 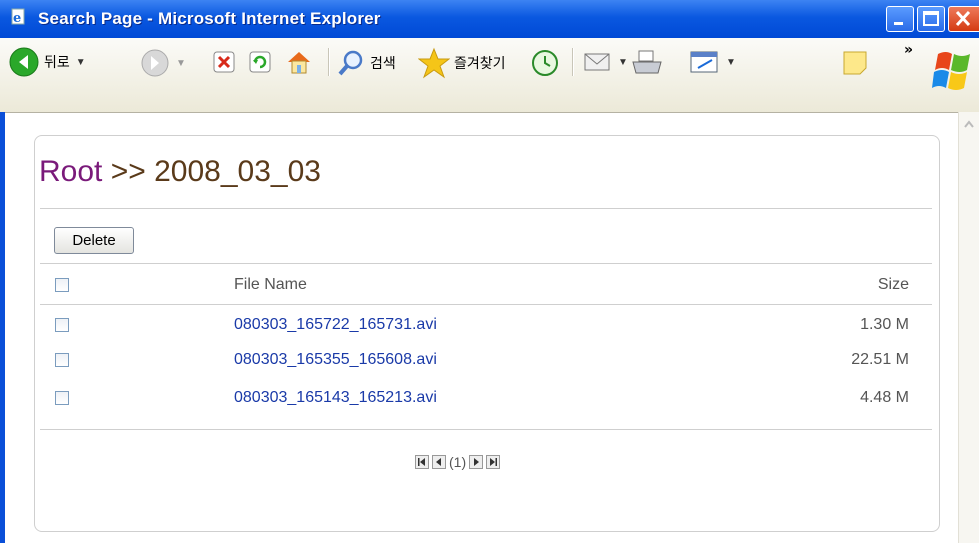 I want to click on prev-page-button, so click(x=439, y=462).